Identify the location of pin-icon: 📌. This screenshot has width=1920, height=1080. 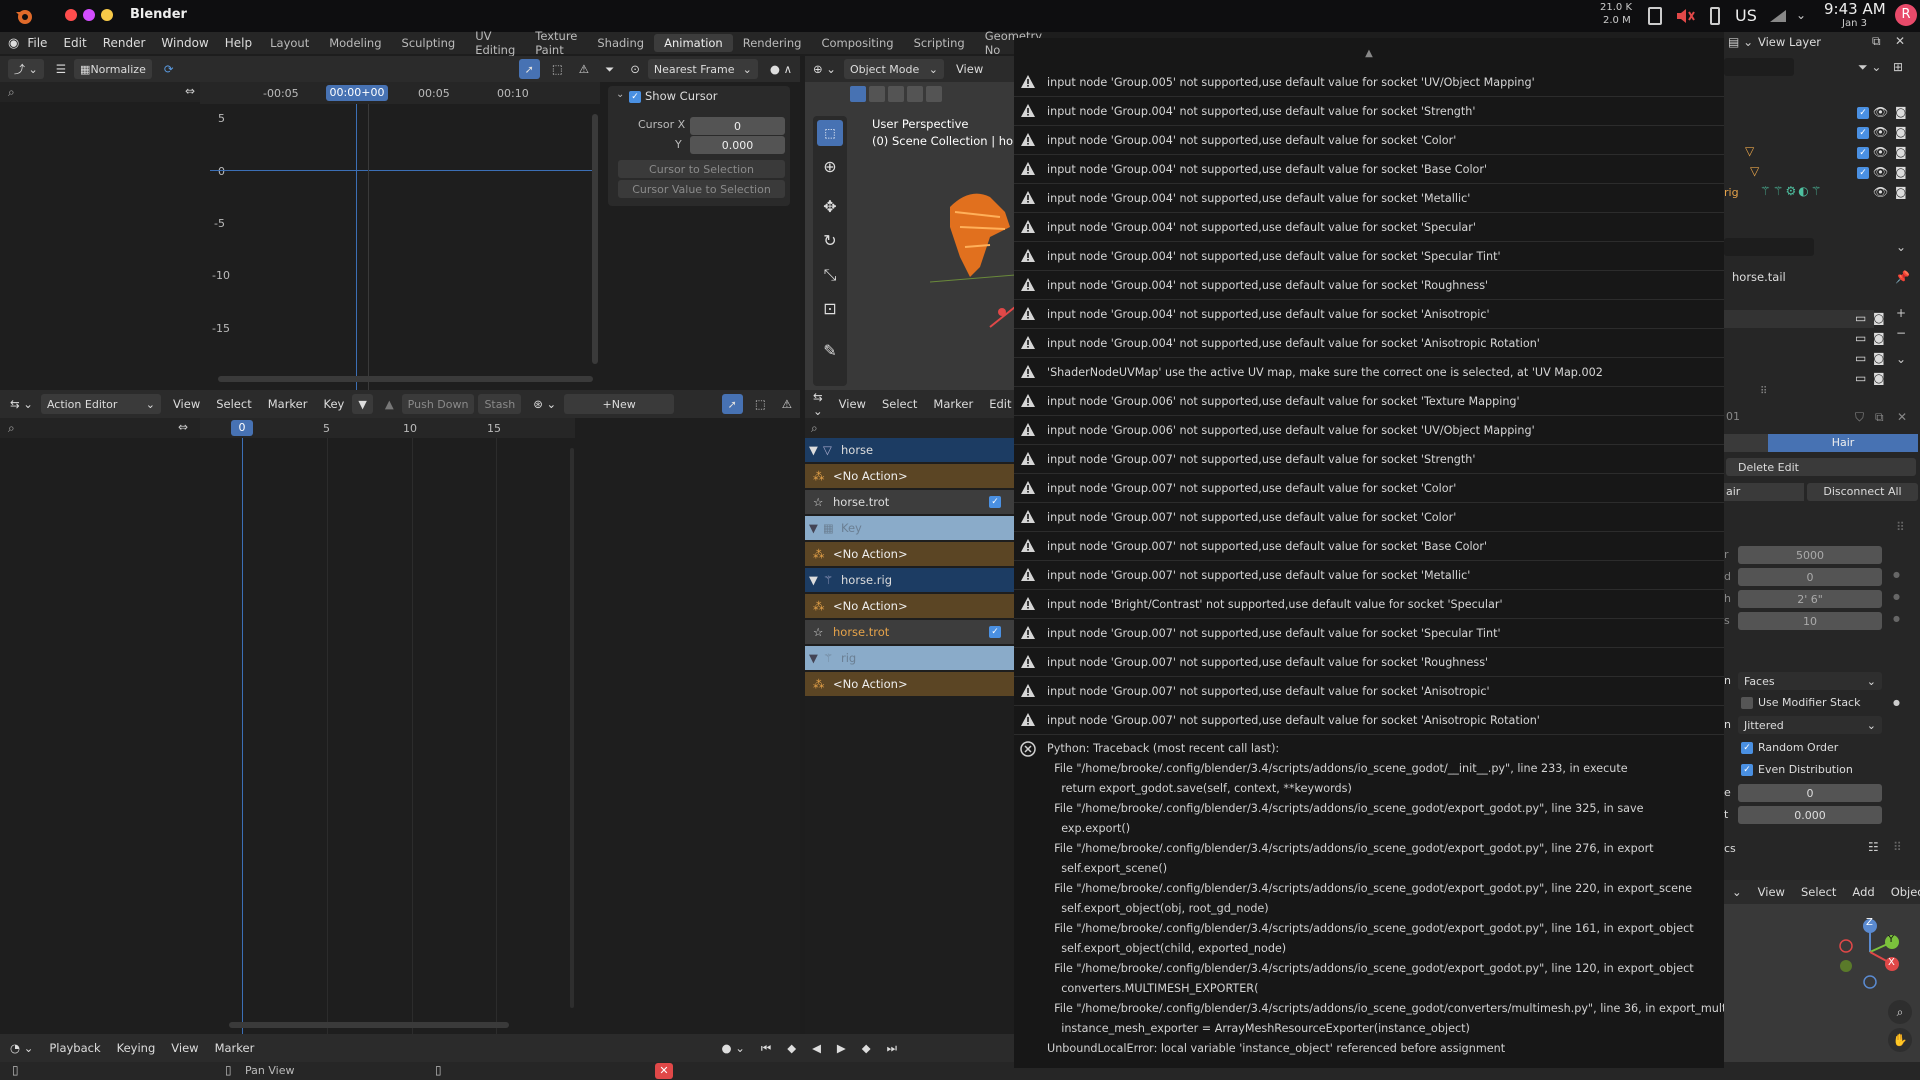
(1902, 277).